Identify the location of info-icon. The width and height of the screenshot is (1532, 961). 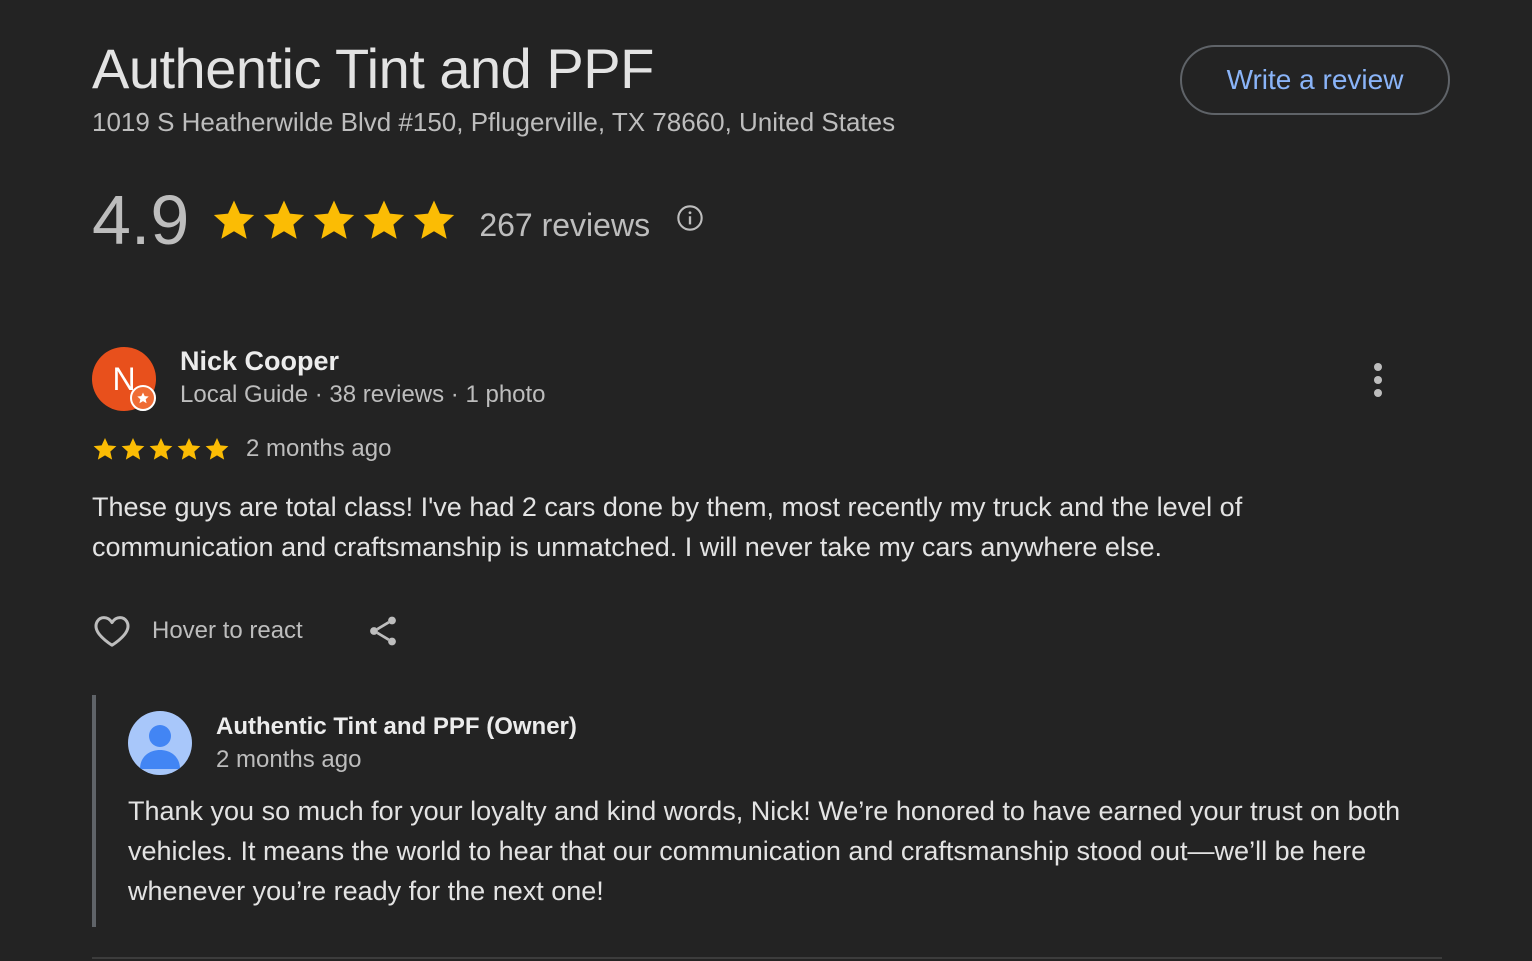
(690, 218).